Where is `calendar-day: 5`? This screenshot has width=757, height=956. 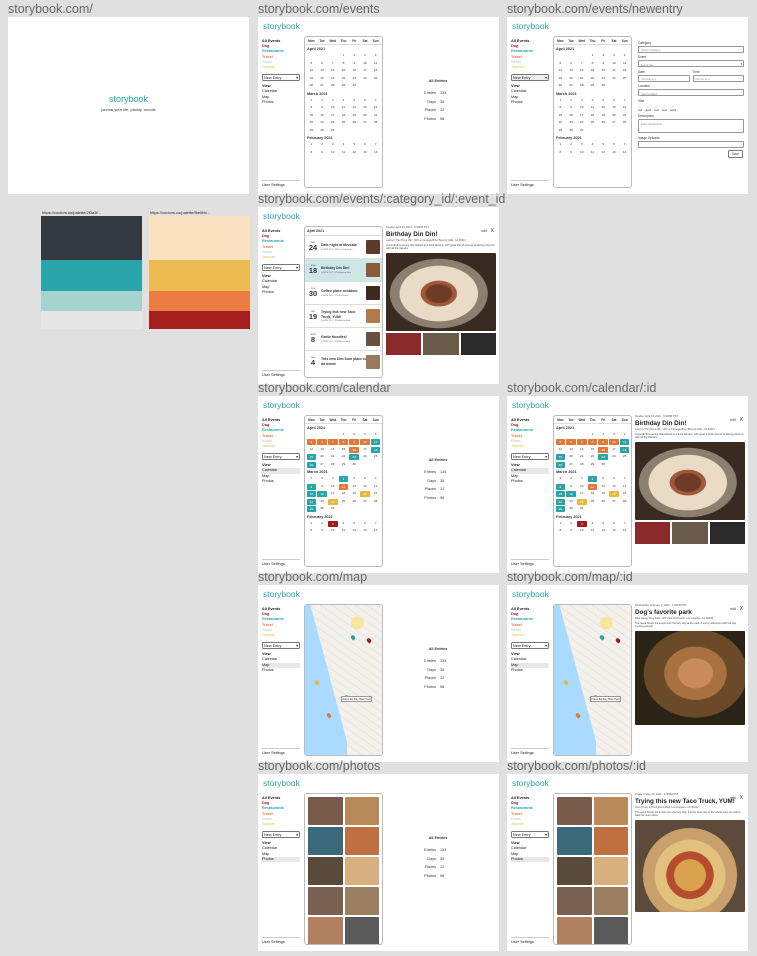
calendar-day: 5 is located at coordinates (354, 101).